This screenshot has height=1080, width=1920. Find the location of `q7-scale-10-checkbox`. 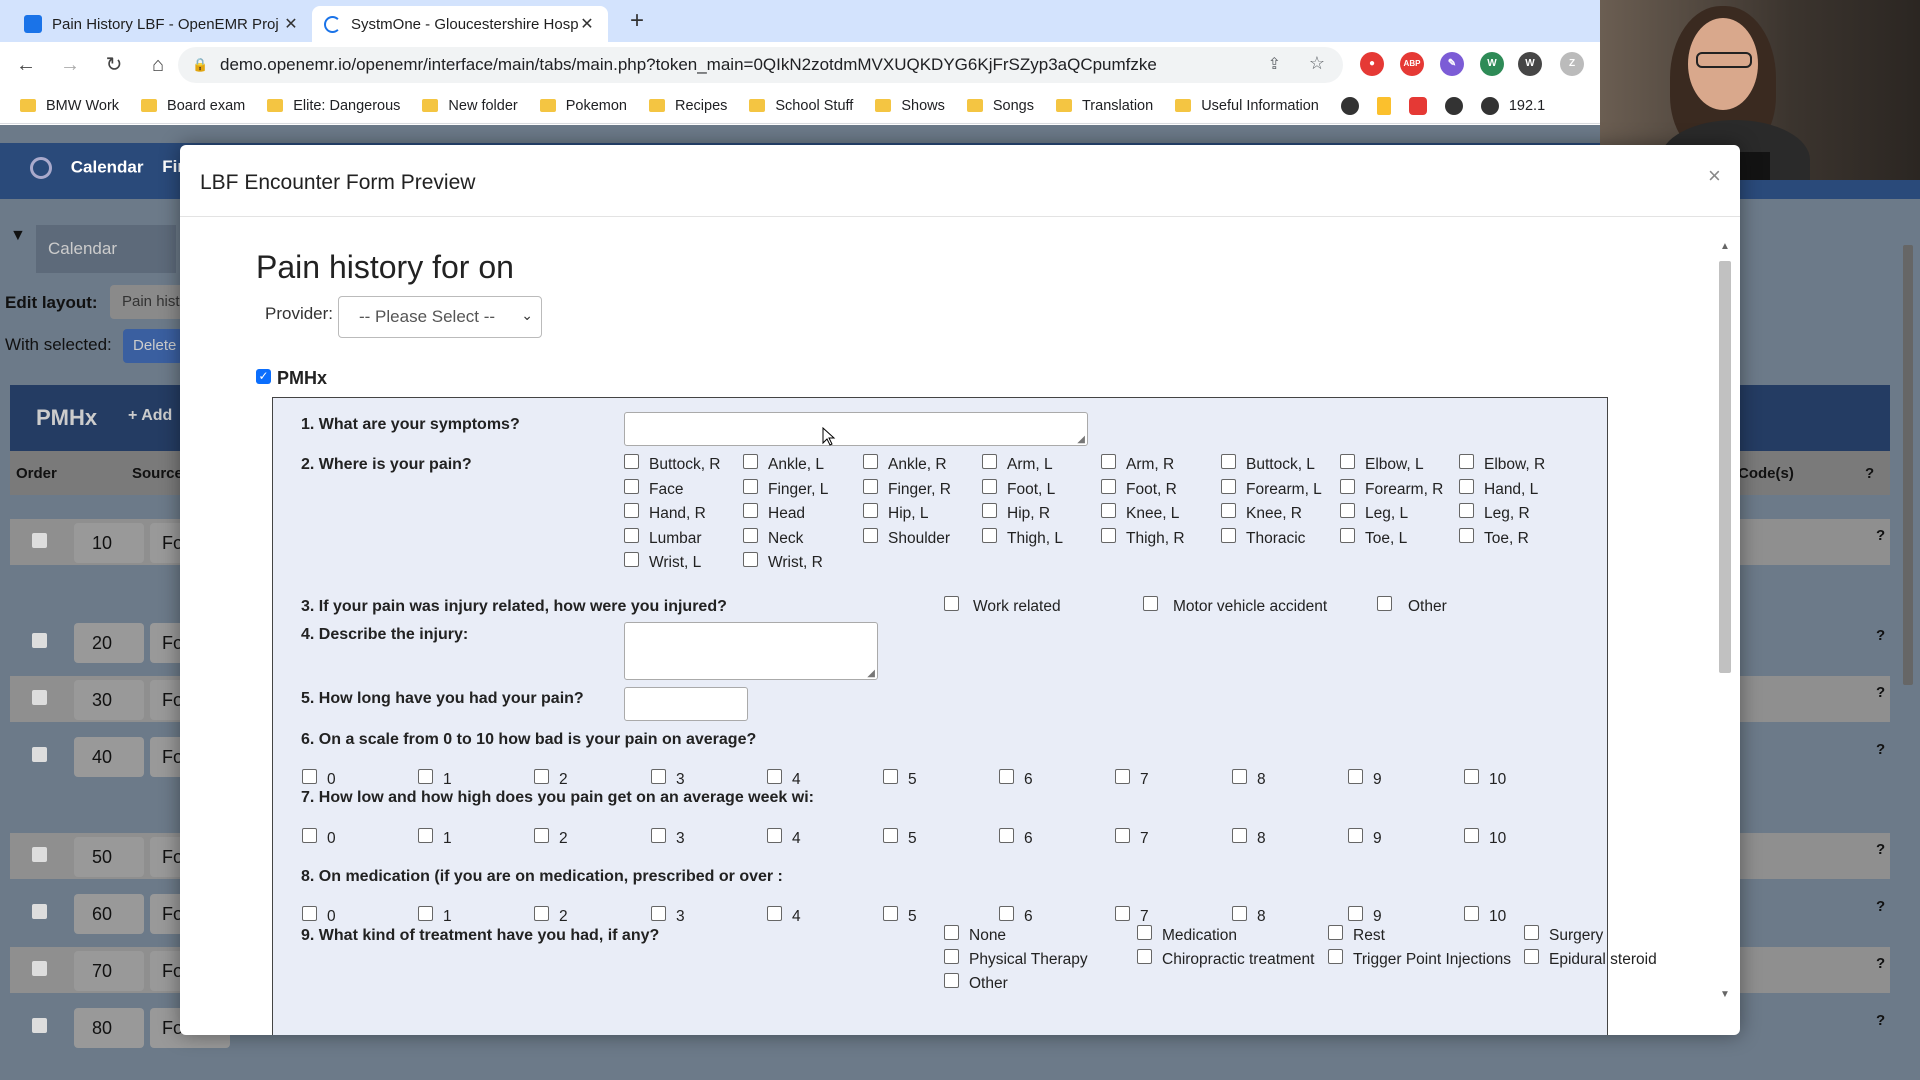

q7-scale-10-checkbox is located at coordinates (1471, 835).